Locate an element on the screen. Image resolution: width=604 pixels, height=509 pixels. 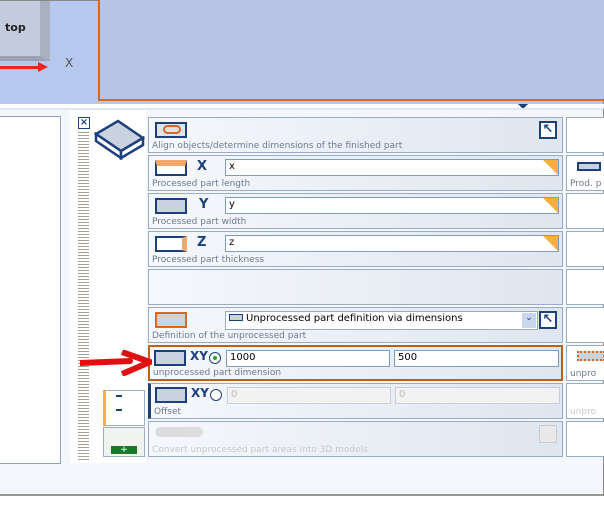
dimension-label: unprocessed part dimension is located at coordinates (217, 373).